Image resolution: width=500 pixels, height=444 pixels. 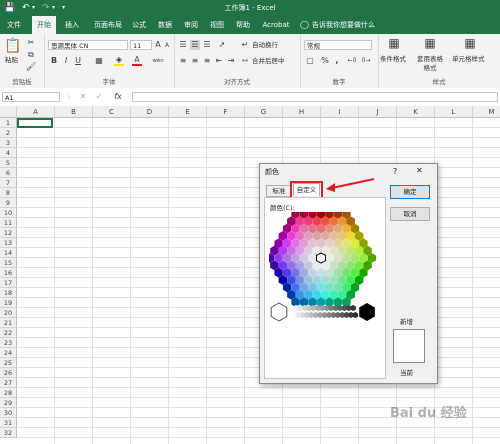 What do you see at coordinates (393, 59) in the screenshot?
I see `conditional-format-button: 条件格式` at bounding box center [393, 59].